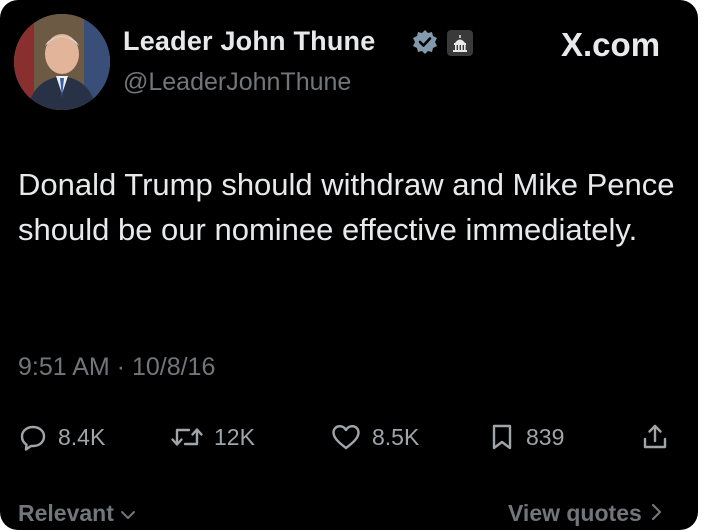  I want to click on sort-replies-dropdown: Relevant, so click(77, 513).